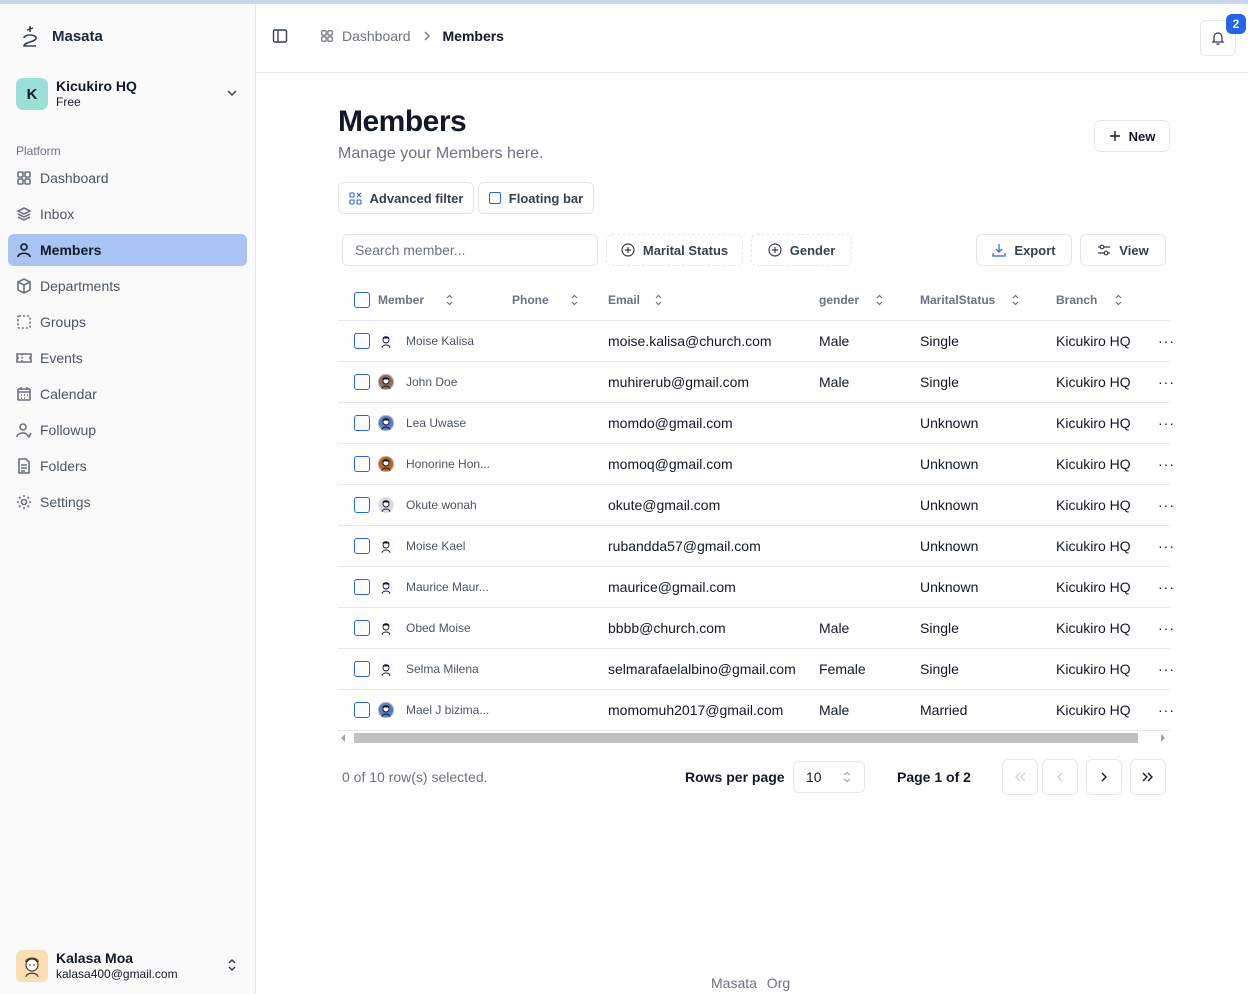  I want to click on column-header-member: Member, so click(418, 299).